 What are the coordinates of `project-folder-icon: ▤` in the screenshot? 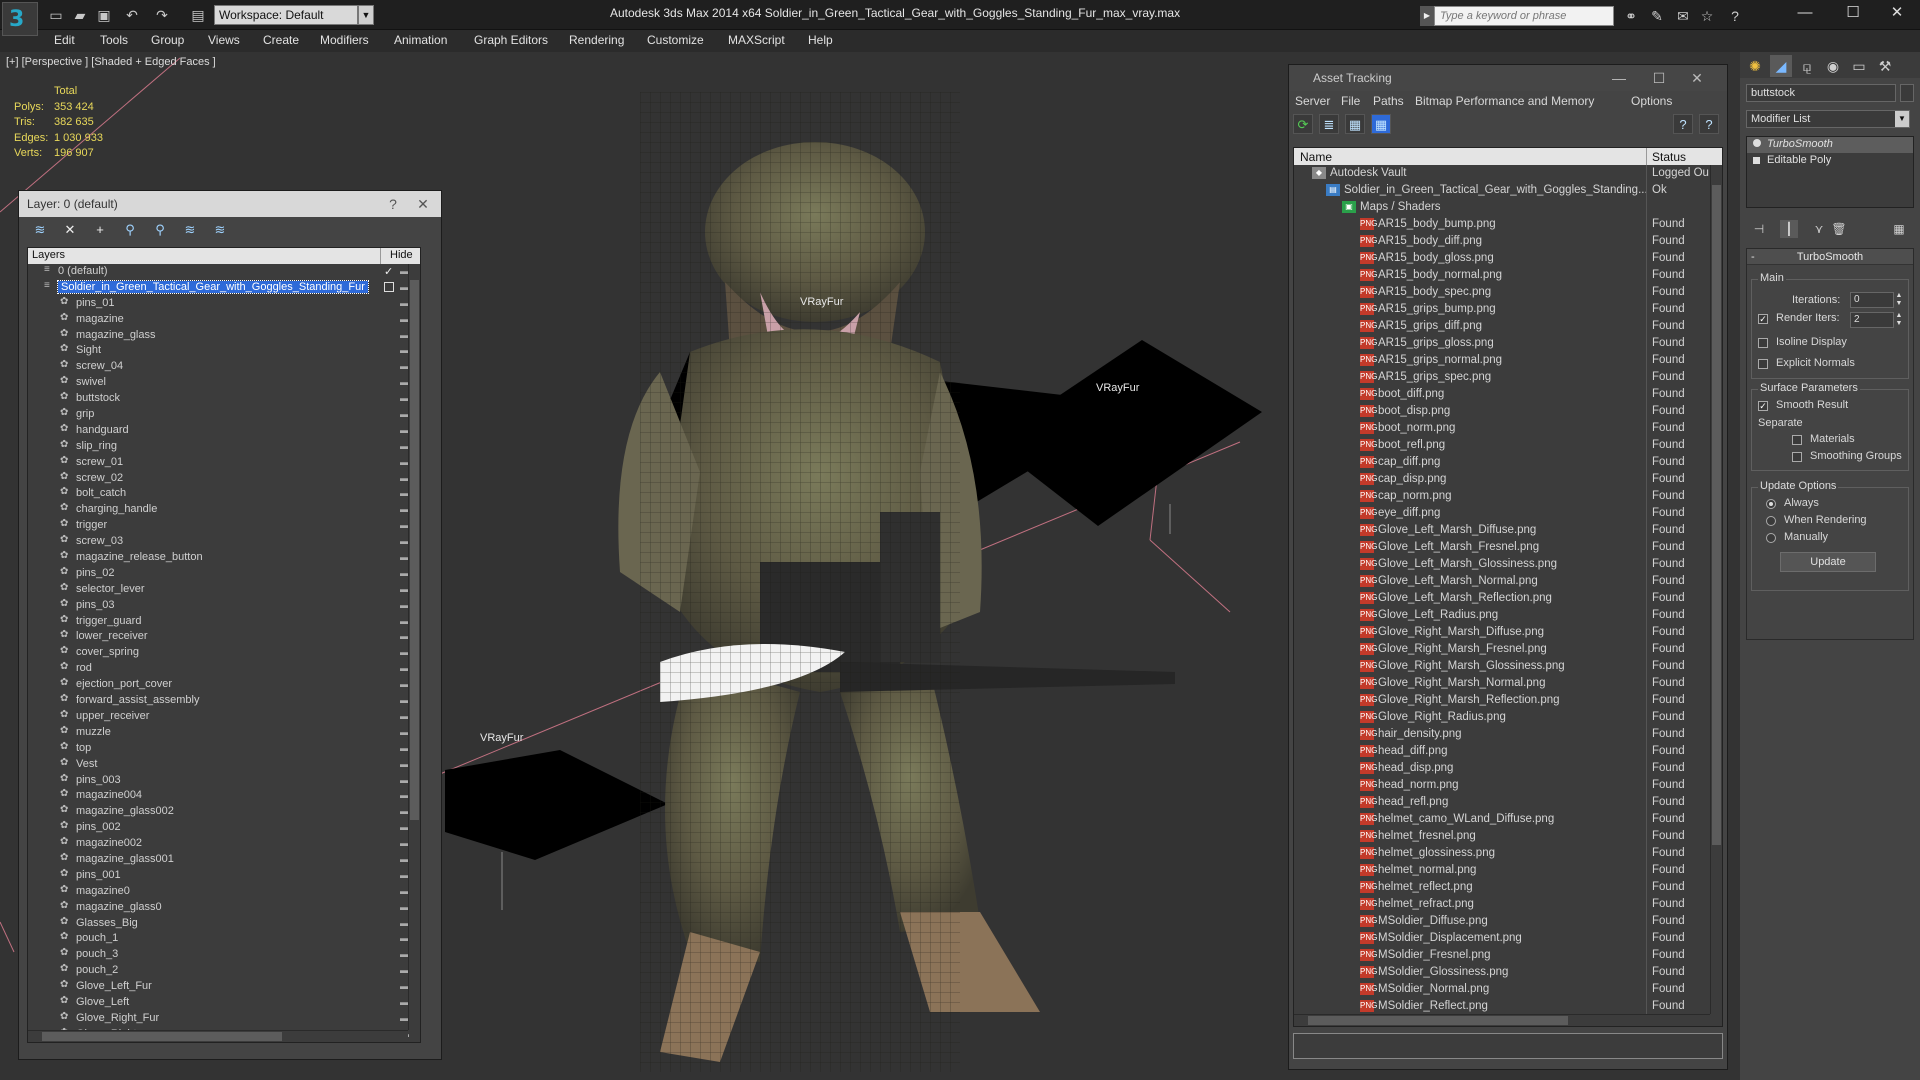 It's located at (198, 15).